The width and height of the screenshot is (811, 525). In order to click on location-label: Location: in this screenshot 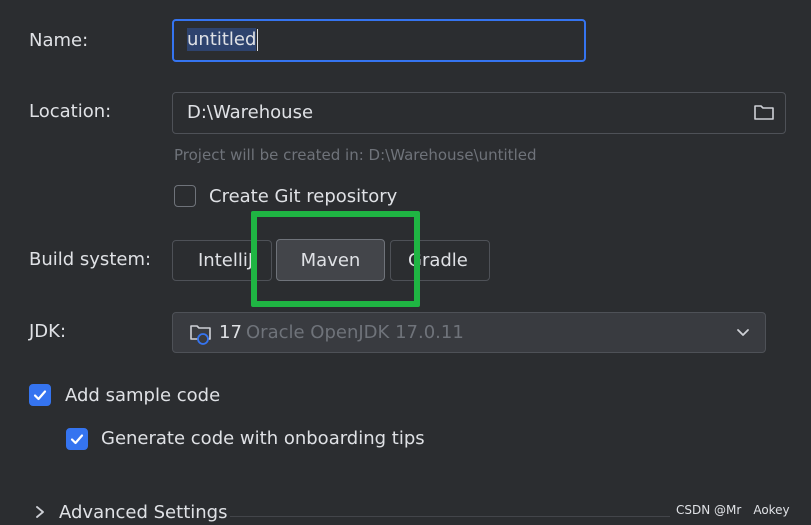, I will do `click(70, 111)`.